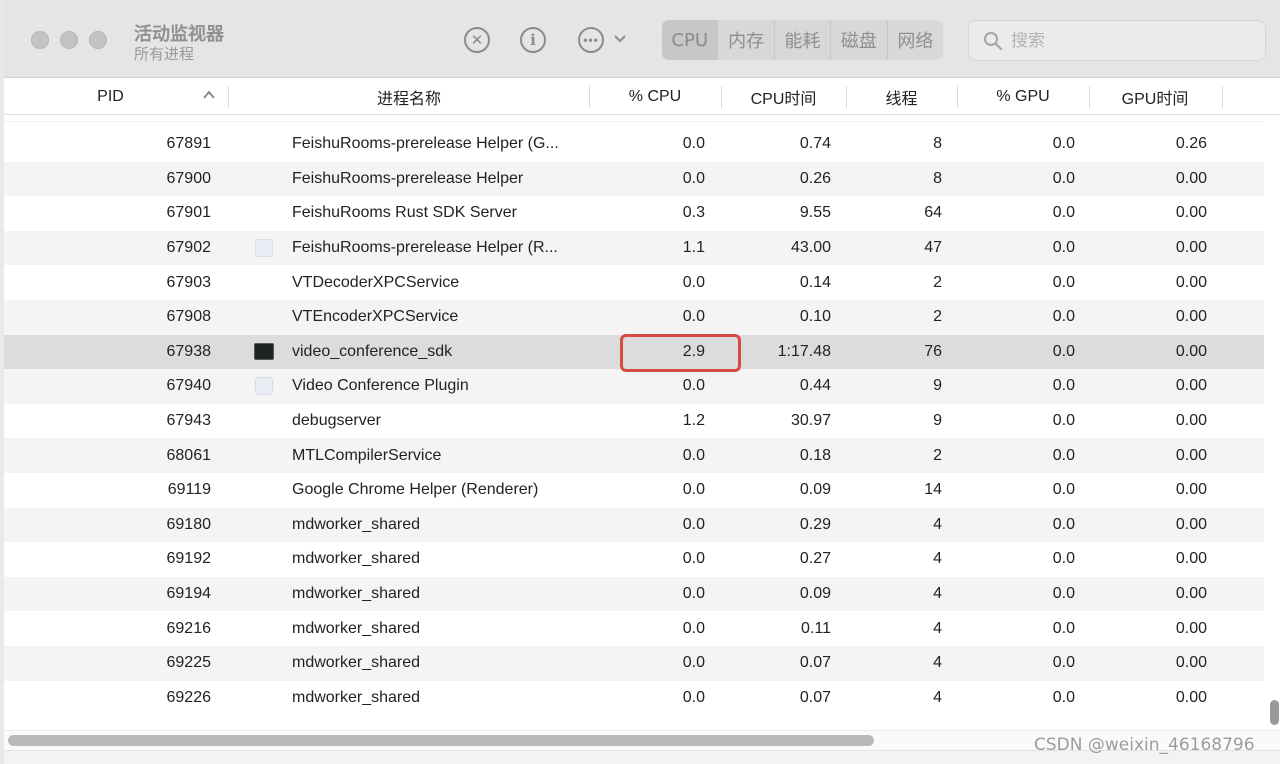 The image size is (1280, 764). Describe the element at coordinates (634, 455) in the screenshot. I see `table-row: 68061 MTLCompilerService 0.0 0.18 2 0.0 0.00` at that location.